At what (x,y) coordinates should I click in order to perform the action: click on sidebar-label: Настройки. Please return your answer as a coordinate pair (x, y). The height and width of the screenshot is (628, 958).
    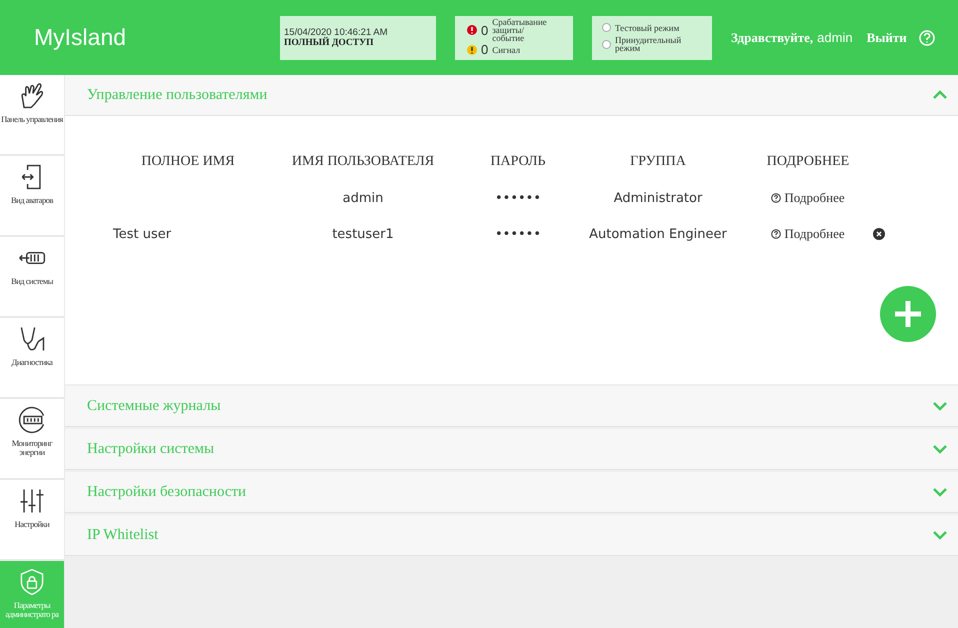
    Looking at the image, I should click on (32, 524).